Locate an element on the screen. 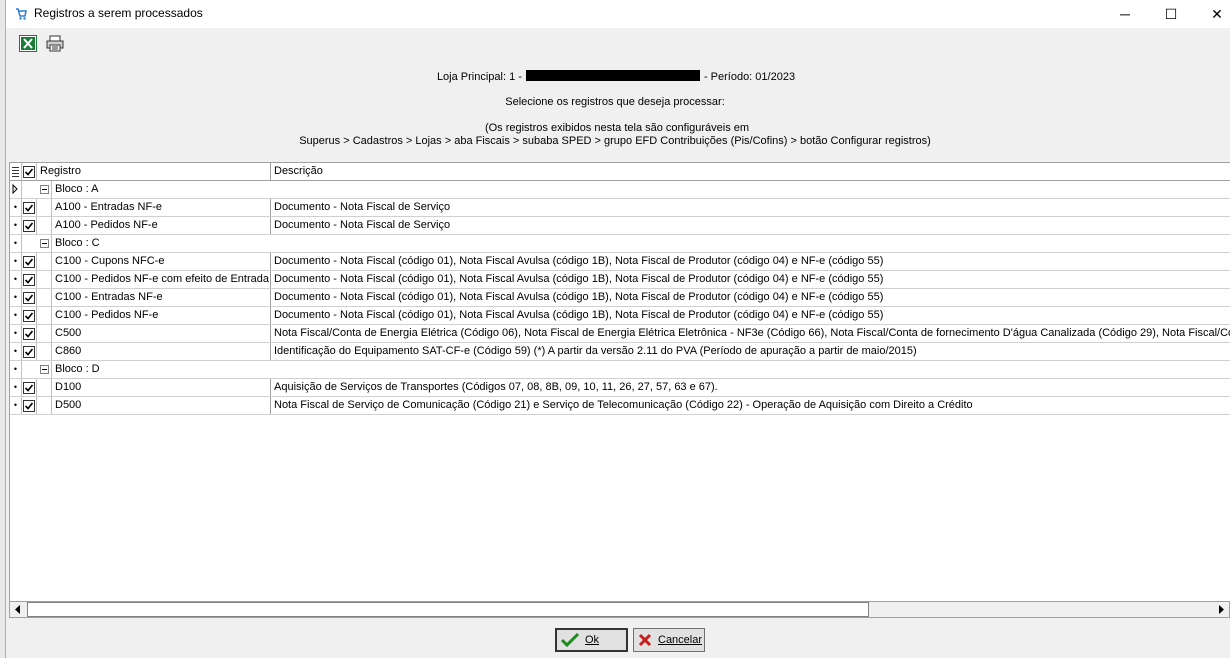 Image resolution: width=1230 pixels, height=658 pixels. title-bar: Registros a serem processados ─ ☐ ✕ is located at coordinates (618, 14).